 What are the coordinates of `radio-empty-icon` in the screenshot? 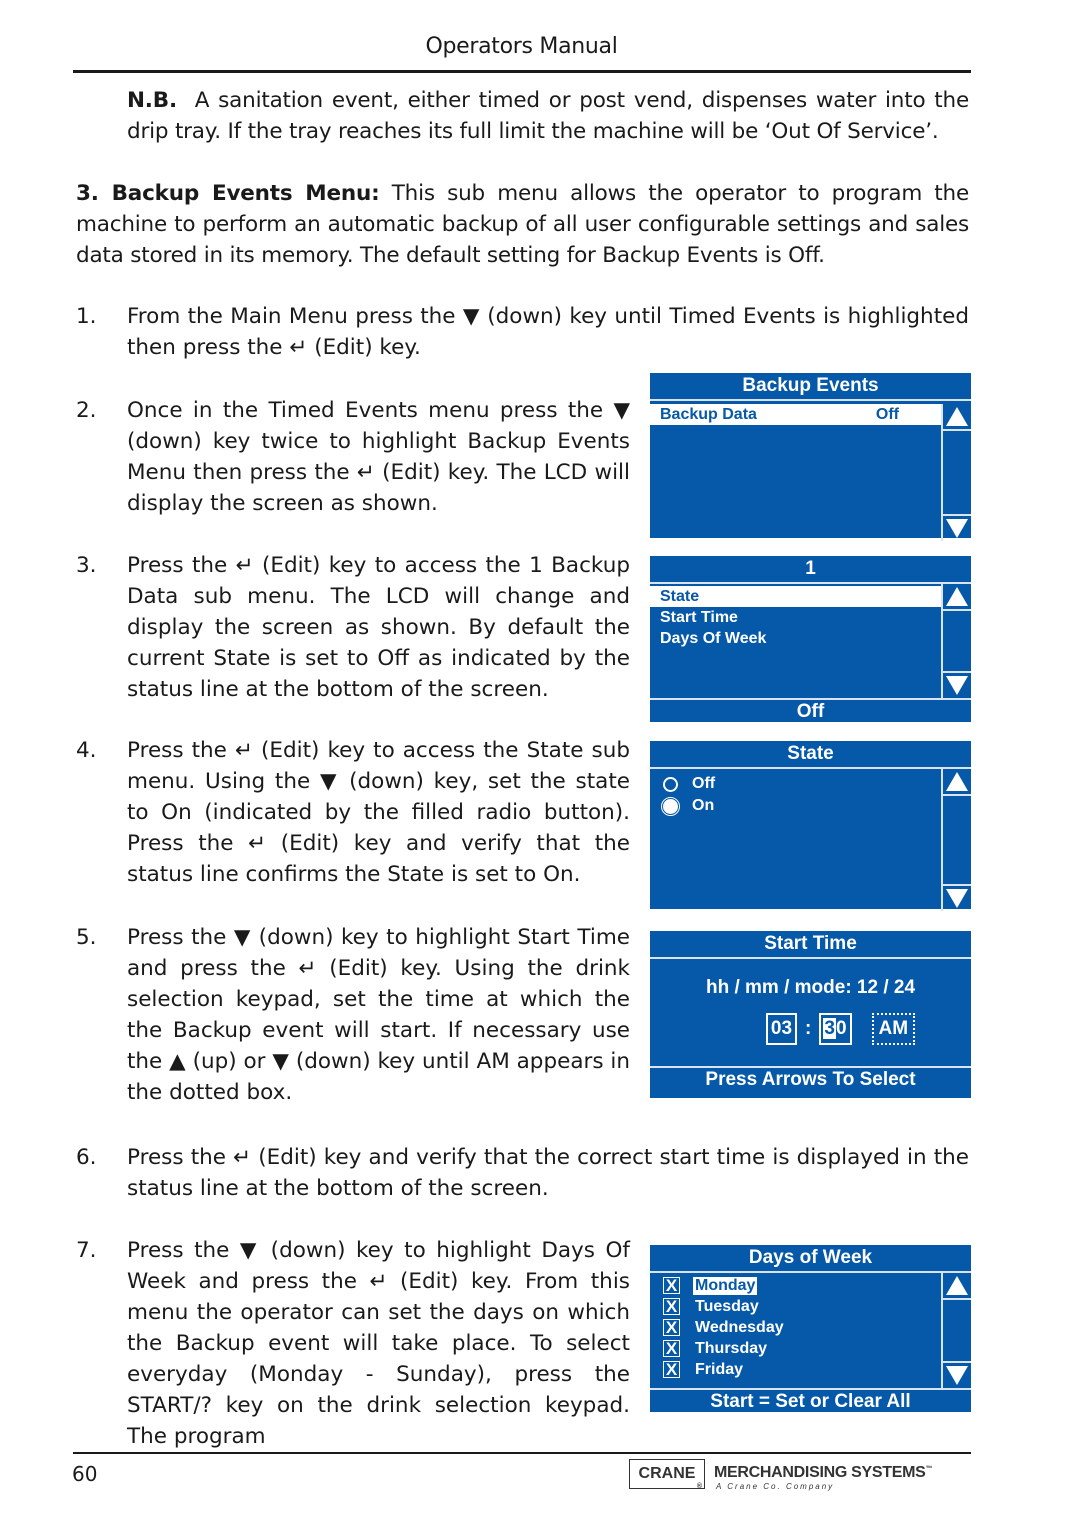 It's located at (670, 784).